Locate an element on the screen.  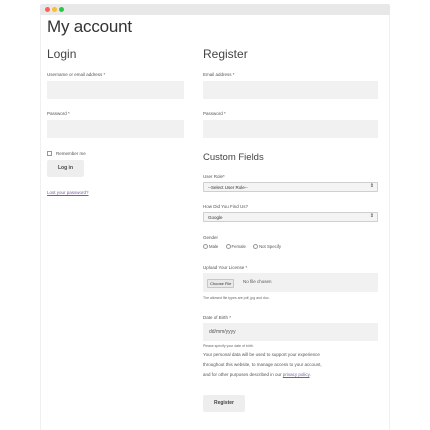
login-heading: Login is located at coordinates (62, 54).